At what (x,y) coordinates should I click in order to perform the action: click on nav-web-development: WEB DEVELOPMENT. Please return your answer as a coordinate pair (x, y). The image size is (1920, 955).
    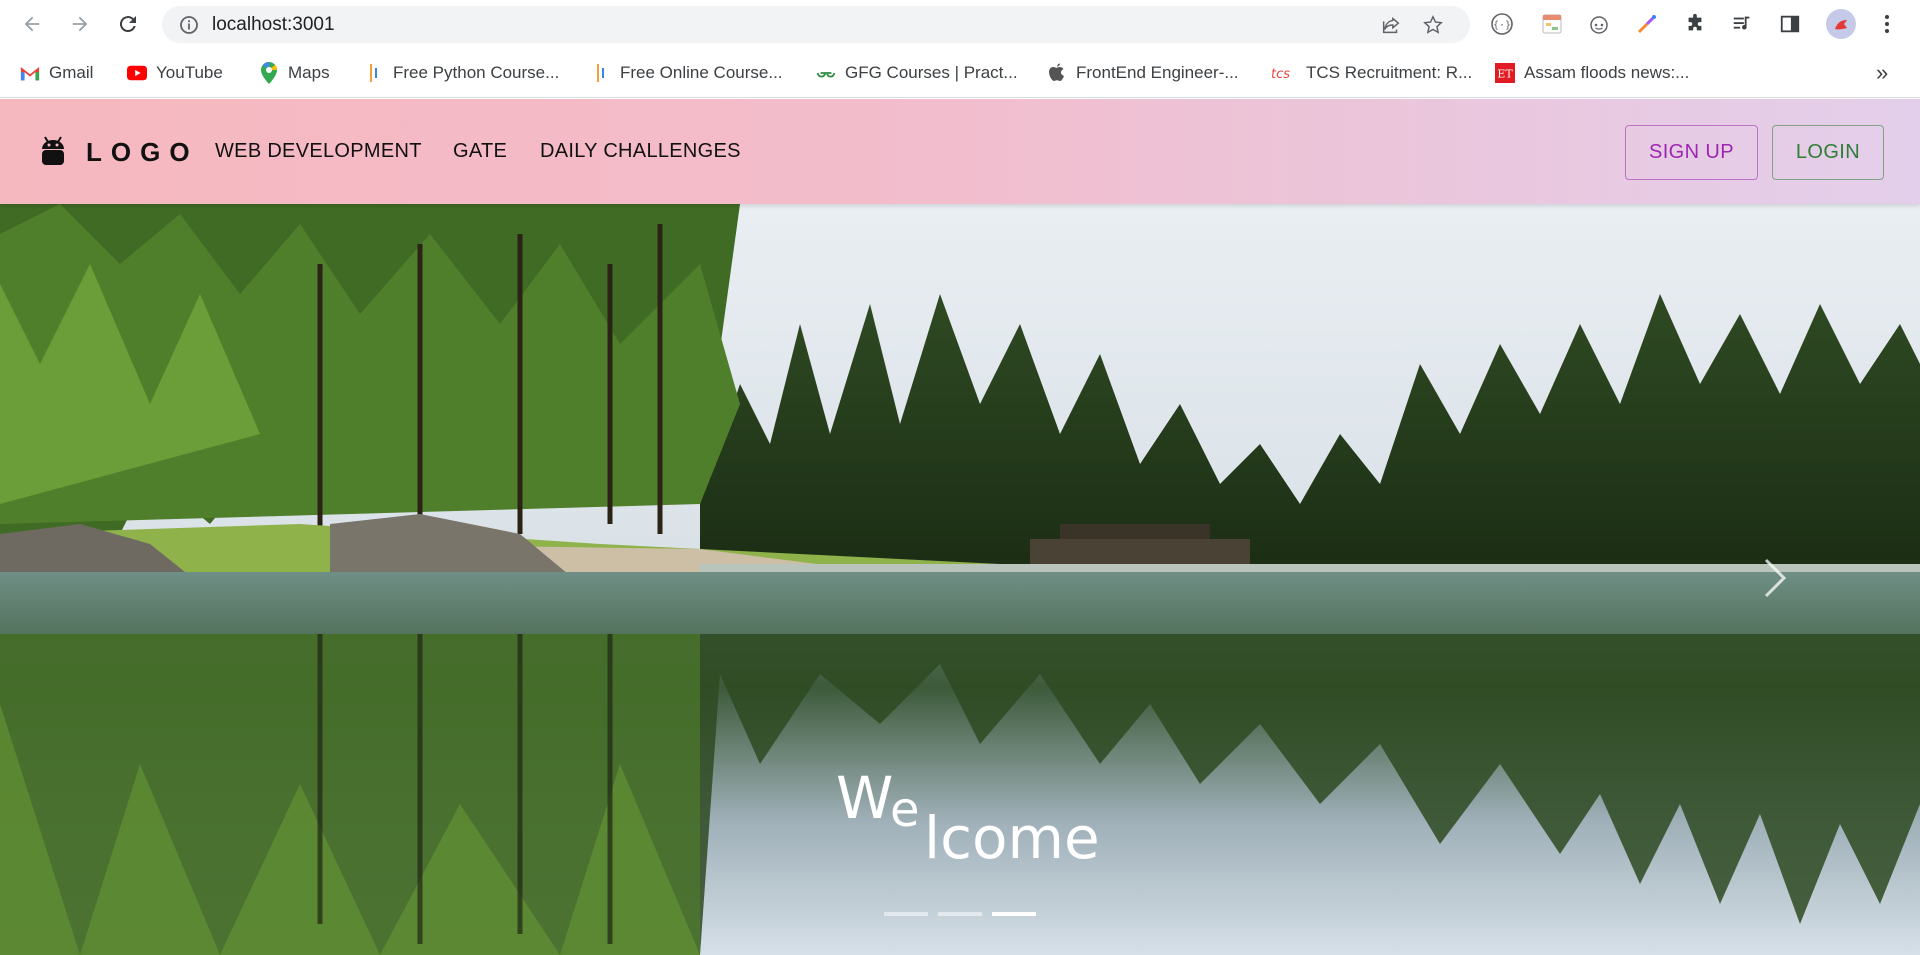
    Looking at the image, I should click on (318, 151).